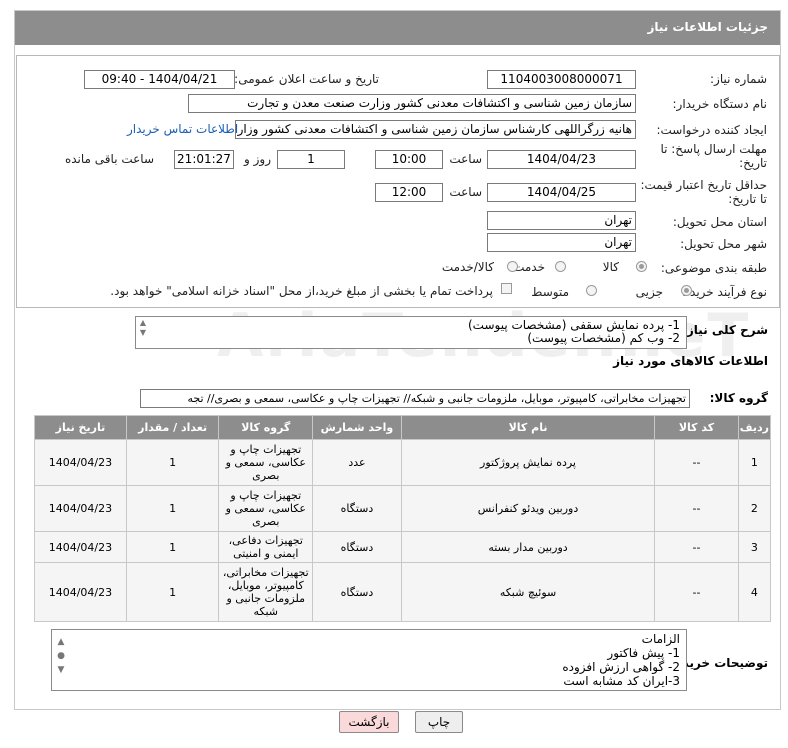  What do you see at coordinates (660, 639) in the screenshot?
I see `notes-line: الزامات` at bounding box center [660, 639].